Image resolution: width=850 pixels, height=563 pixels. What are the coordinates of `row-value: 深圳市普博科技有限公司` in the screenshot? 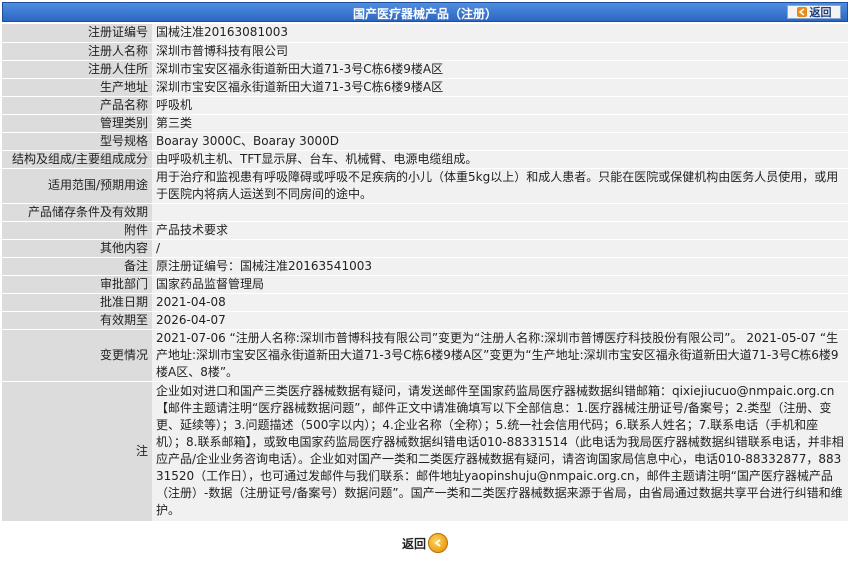 It's located at (500, 51).